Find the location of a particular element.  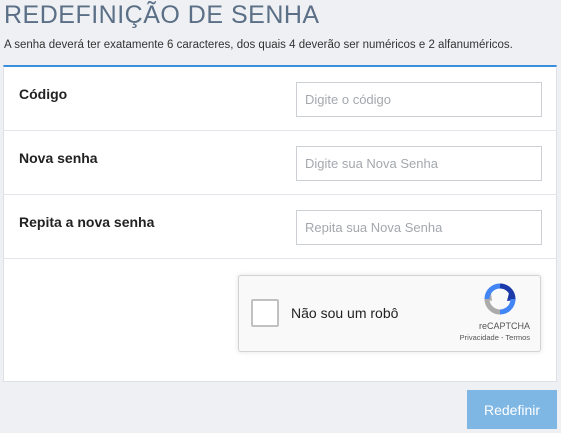

recaptcha-links: Privacidade - Termos is located at coordinates (495, 337).